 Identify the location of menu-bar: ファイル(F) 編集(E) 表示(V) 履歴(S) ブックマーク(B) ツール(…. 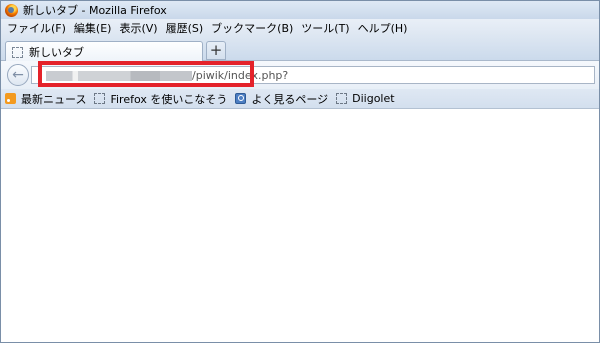
(300, 29).